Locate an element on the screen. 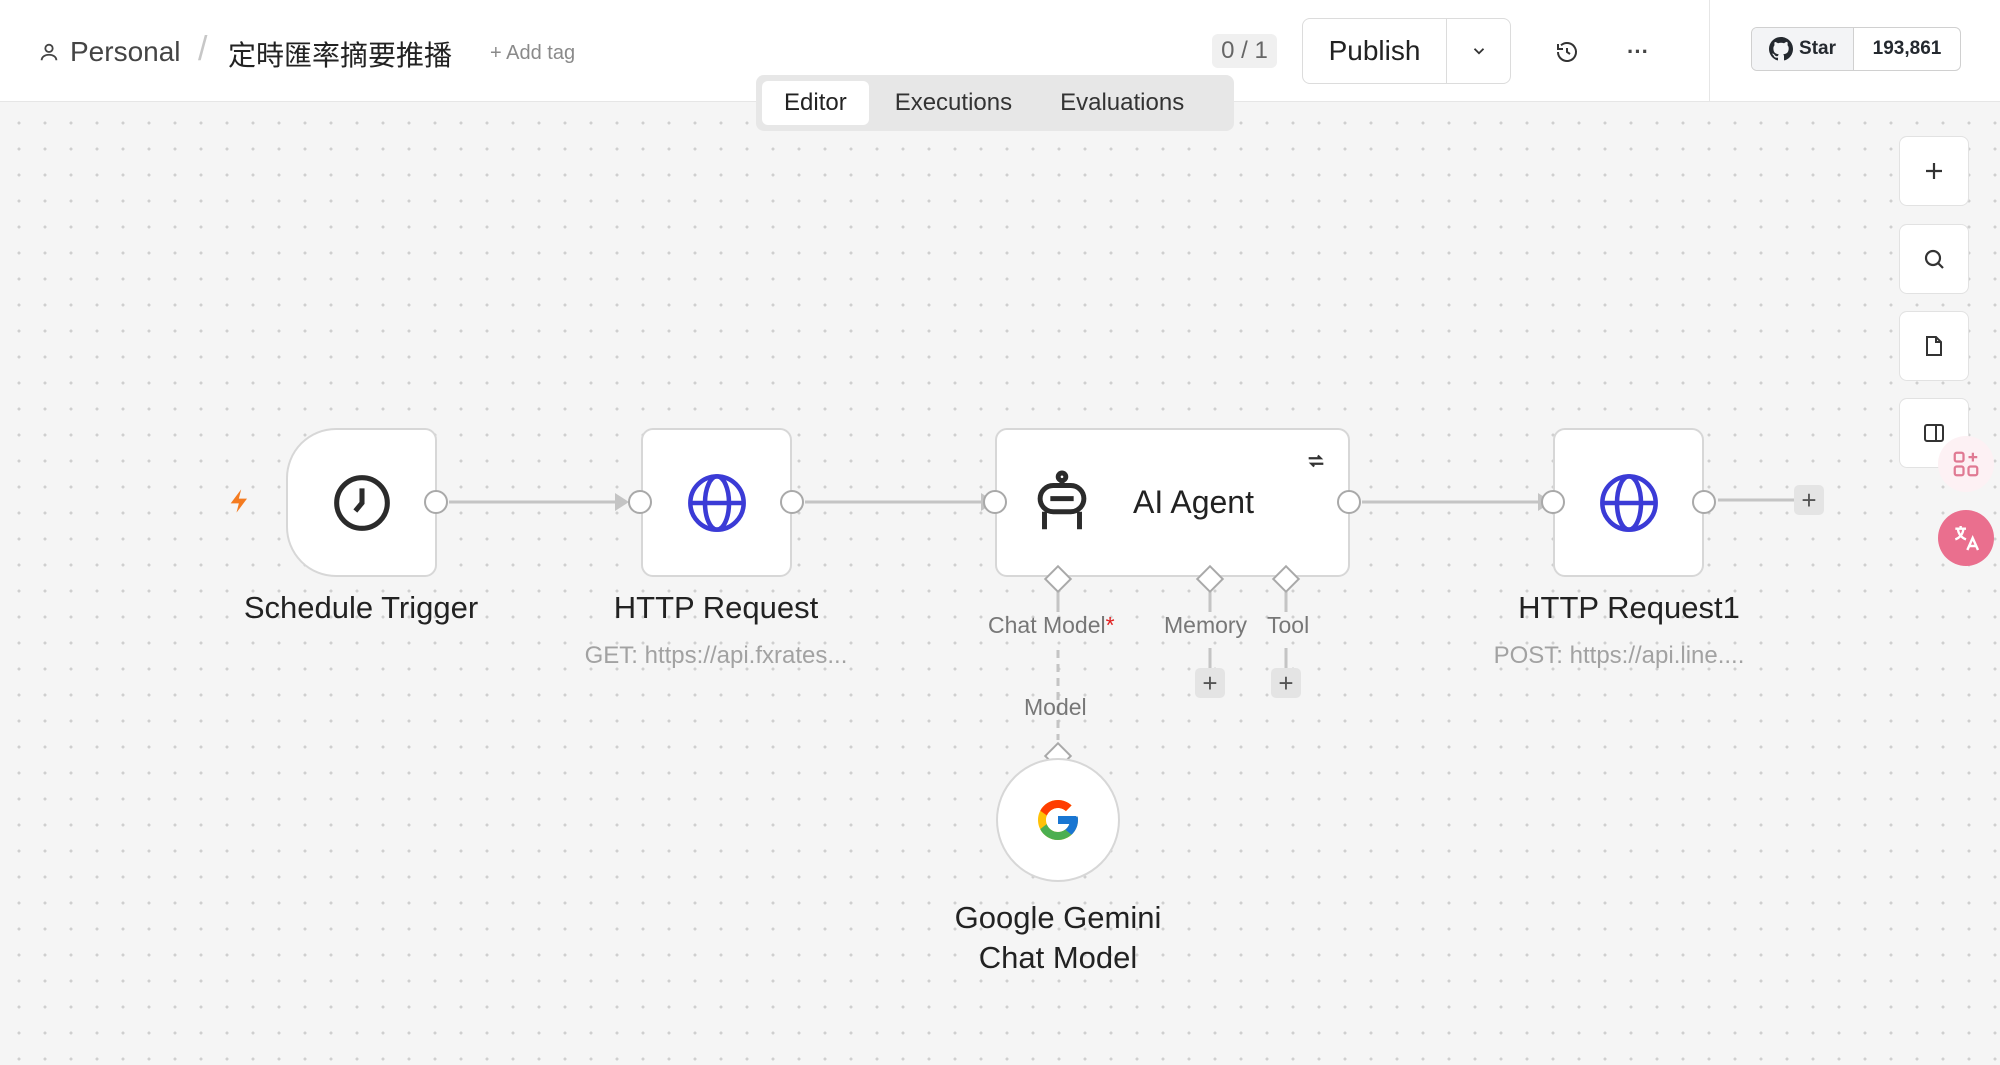  node-google-gemini-chat-model is located at coordinates (1058, 820).